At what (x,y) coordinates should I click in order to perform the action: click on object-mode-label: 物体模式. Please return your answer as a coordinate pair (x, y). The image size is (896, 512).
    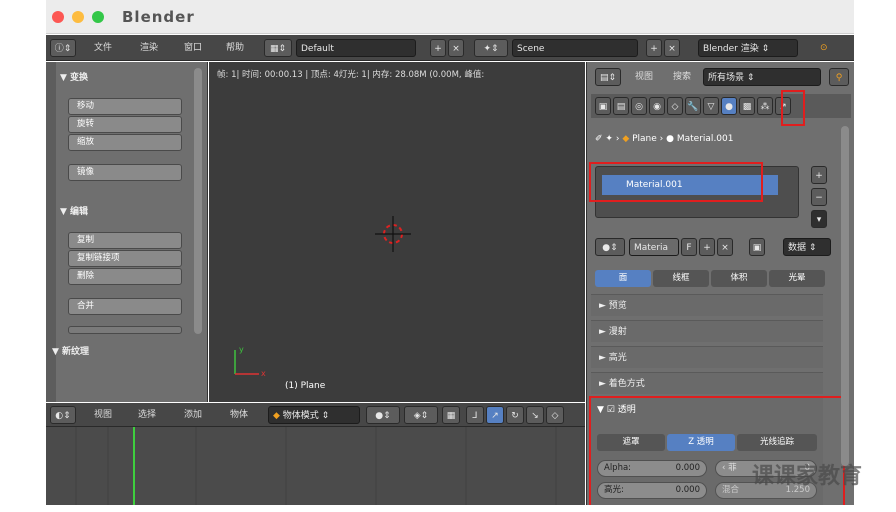
    Looking at the image, I should click on (300, 416).